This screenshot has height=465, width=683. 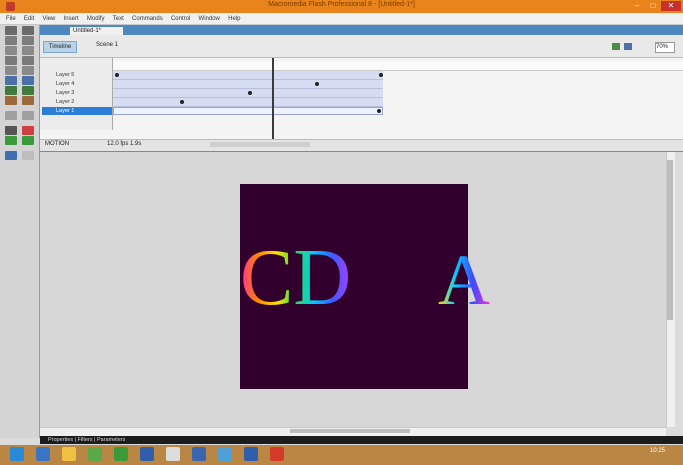 What do you see at coordinates (28, 130) in the screenshot?
I see `fill-color-icon` at bounding box center [28, 130].